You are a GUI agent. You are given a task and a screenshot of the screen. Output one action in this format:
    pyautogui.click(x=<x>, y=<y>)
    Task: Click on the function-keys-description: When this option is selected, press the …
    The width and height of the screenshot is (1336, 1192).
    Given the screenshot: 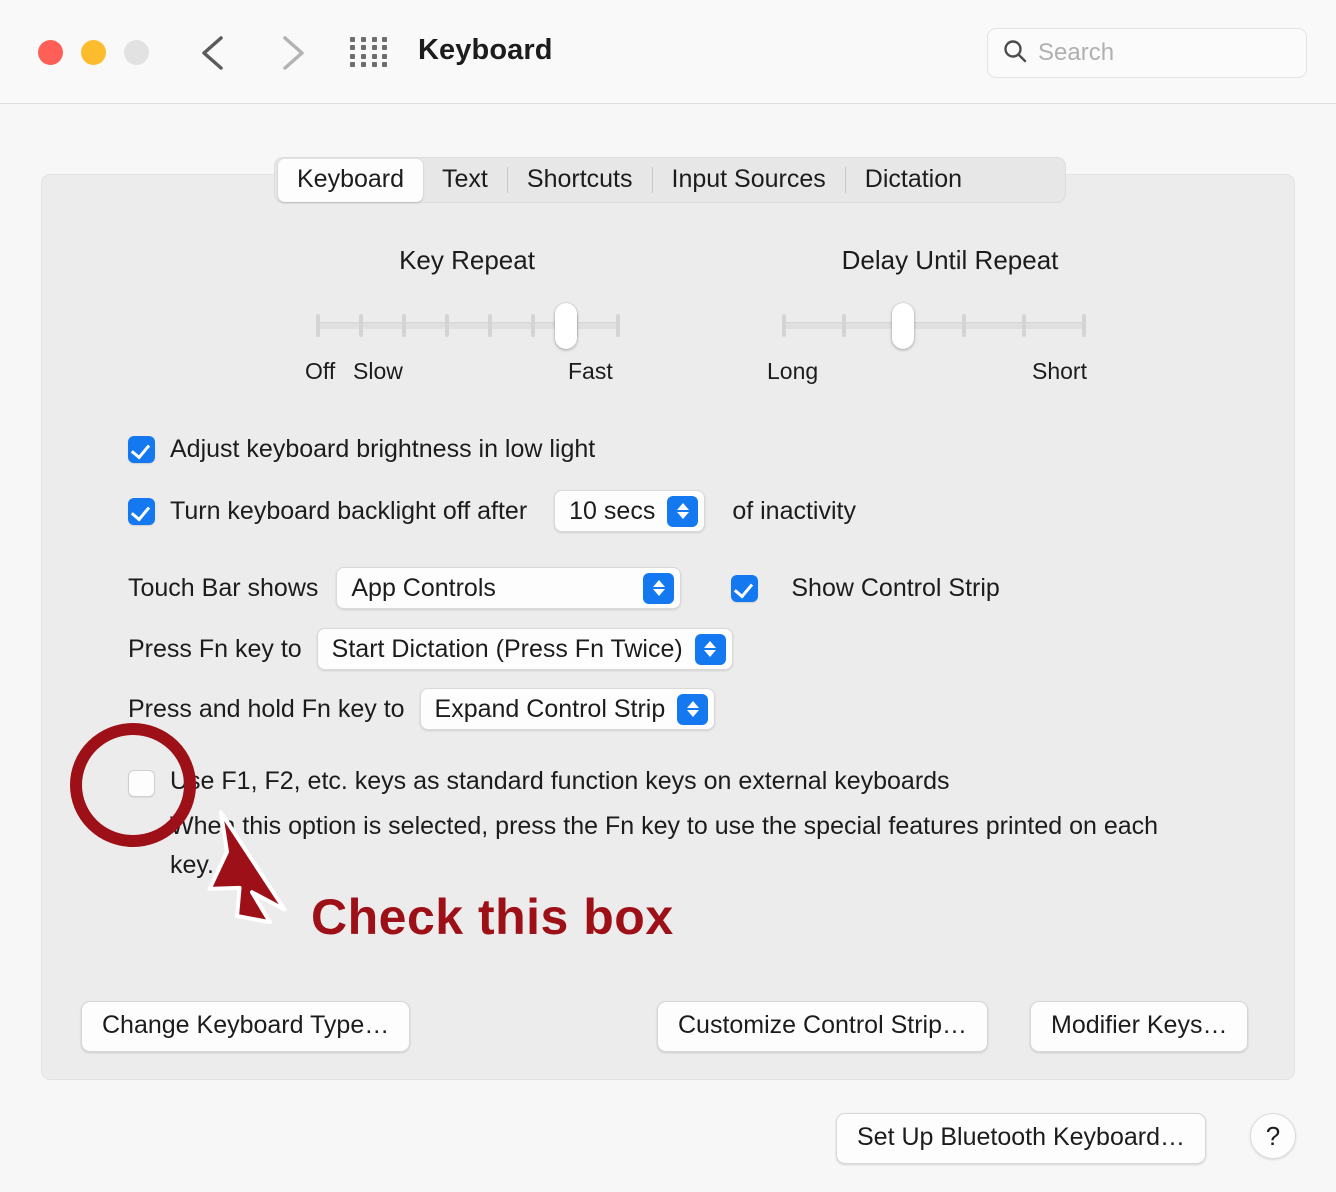 What is the action you would take?
    pyautogui.click(x=664, y=845)
    